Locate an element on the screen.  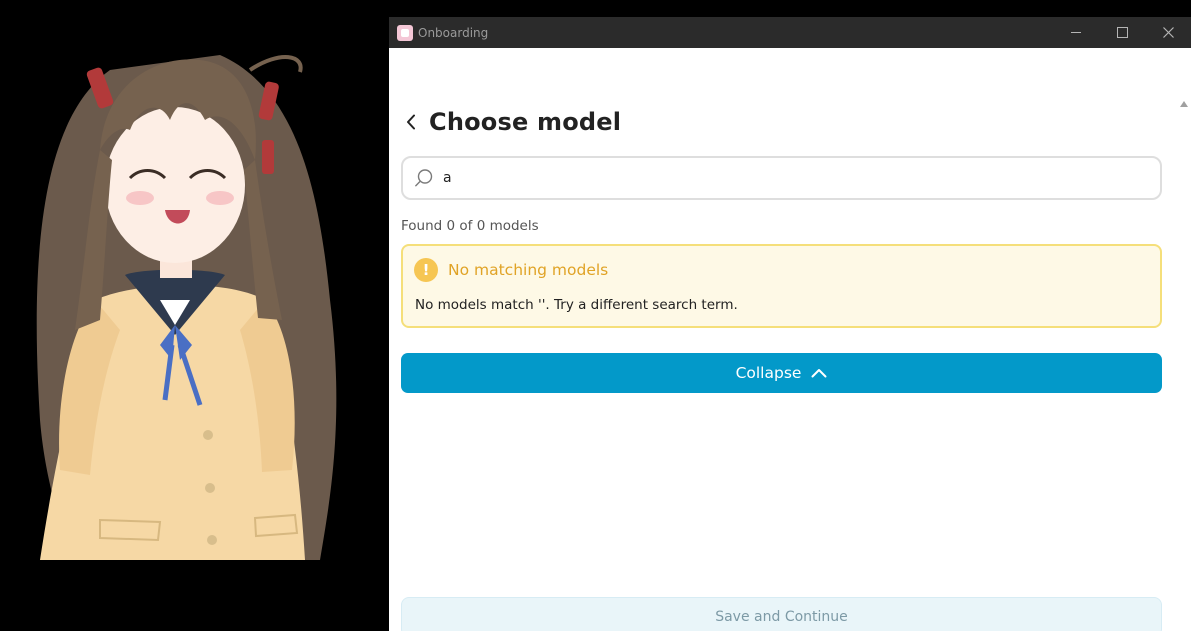
search-input is located at coordinates (783, 178).